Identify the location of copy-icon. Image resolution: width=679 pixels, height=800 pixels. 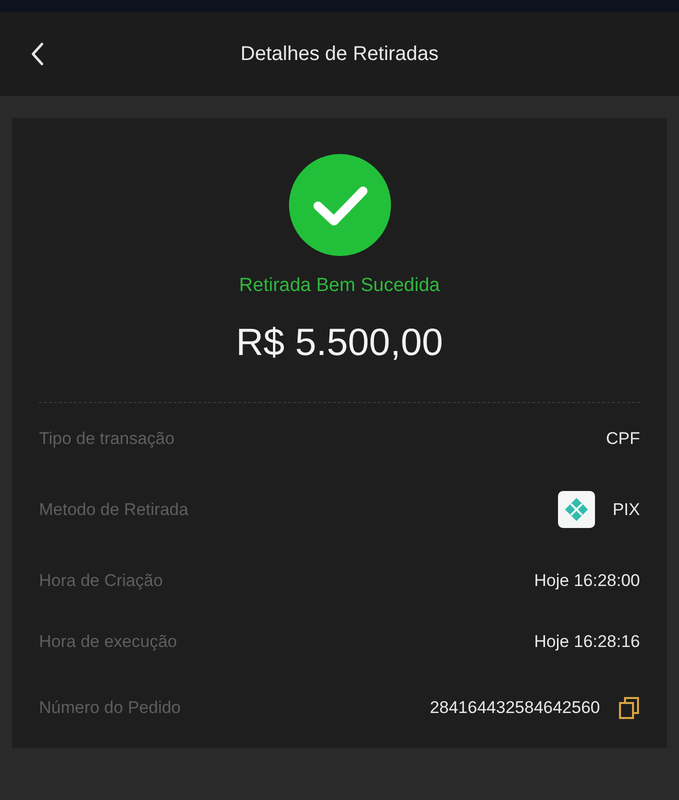
(629, 708).